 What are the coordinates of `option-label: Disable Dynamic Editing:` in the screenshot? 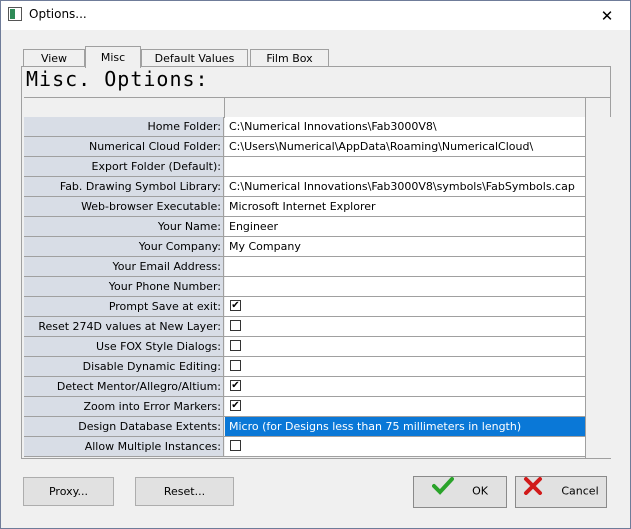 It's located at (124, 366).